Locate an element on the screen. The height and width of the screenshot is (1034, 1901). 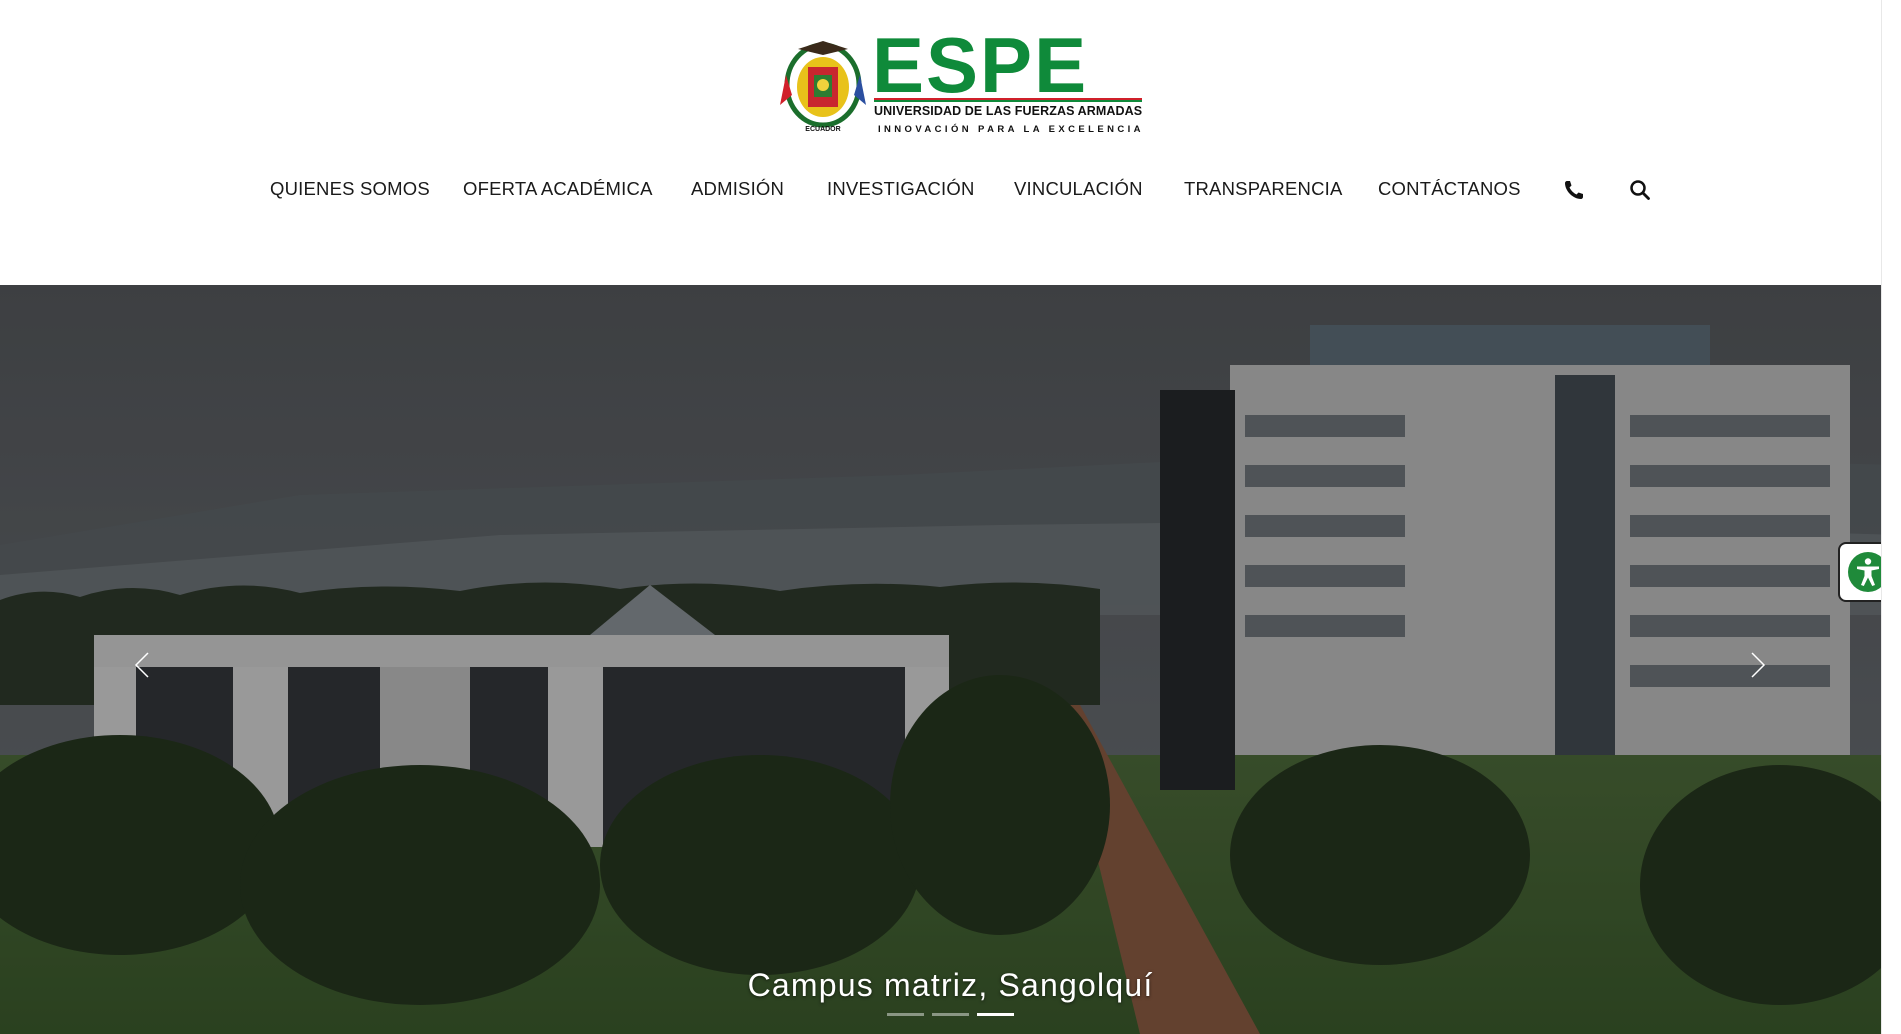
page-scrollbar is located at coordinates (1891, 517).